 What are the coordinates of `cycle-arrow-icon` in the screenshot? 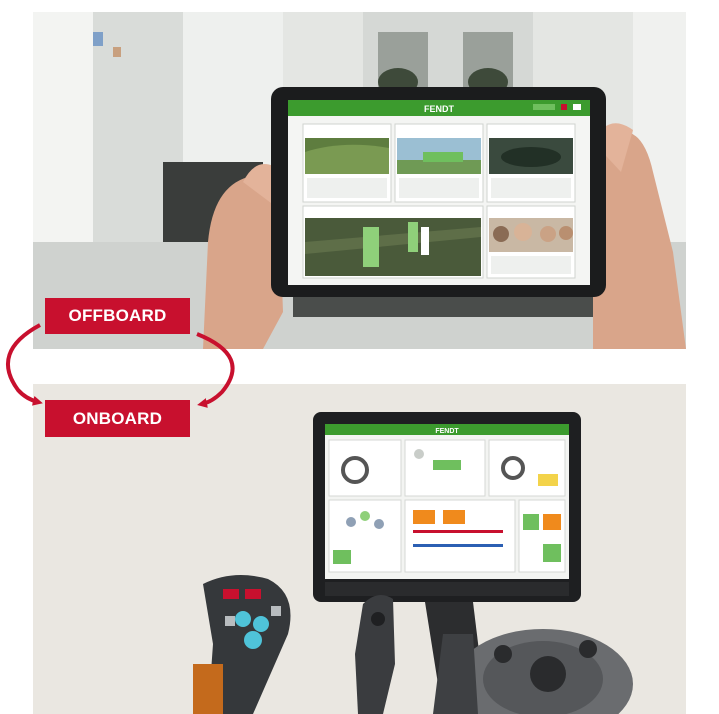 It's located at (120, 365).